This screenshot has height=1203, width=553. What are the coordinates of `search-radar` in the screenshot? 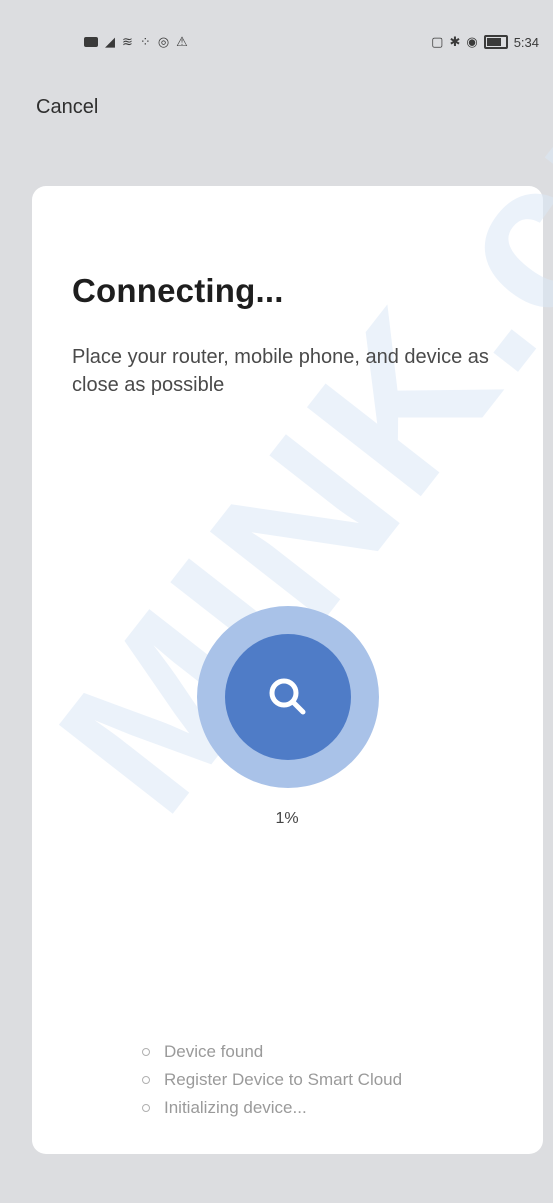 It's located at (288, 697).